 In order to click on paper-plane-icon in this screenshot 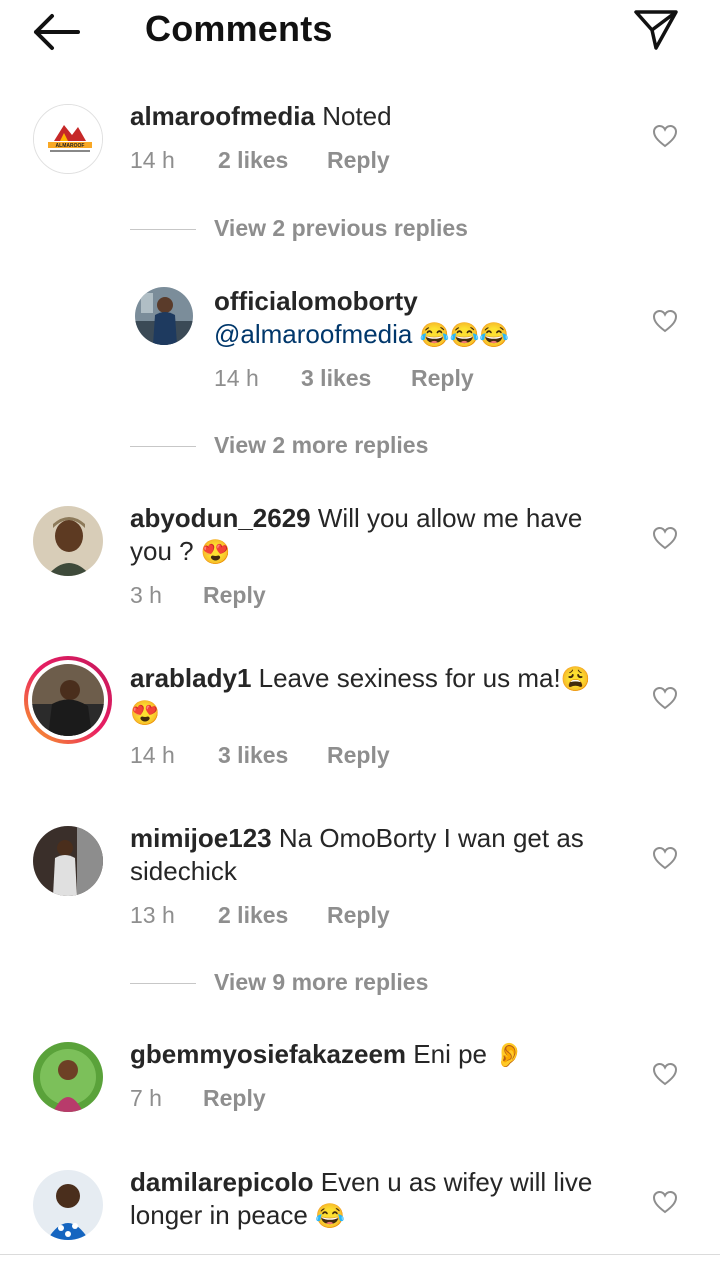, I will do `click(656, 30)`.